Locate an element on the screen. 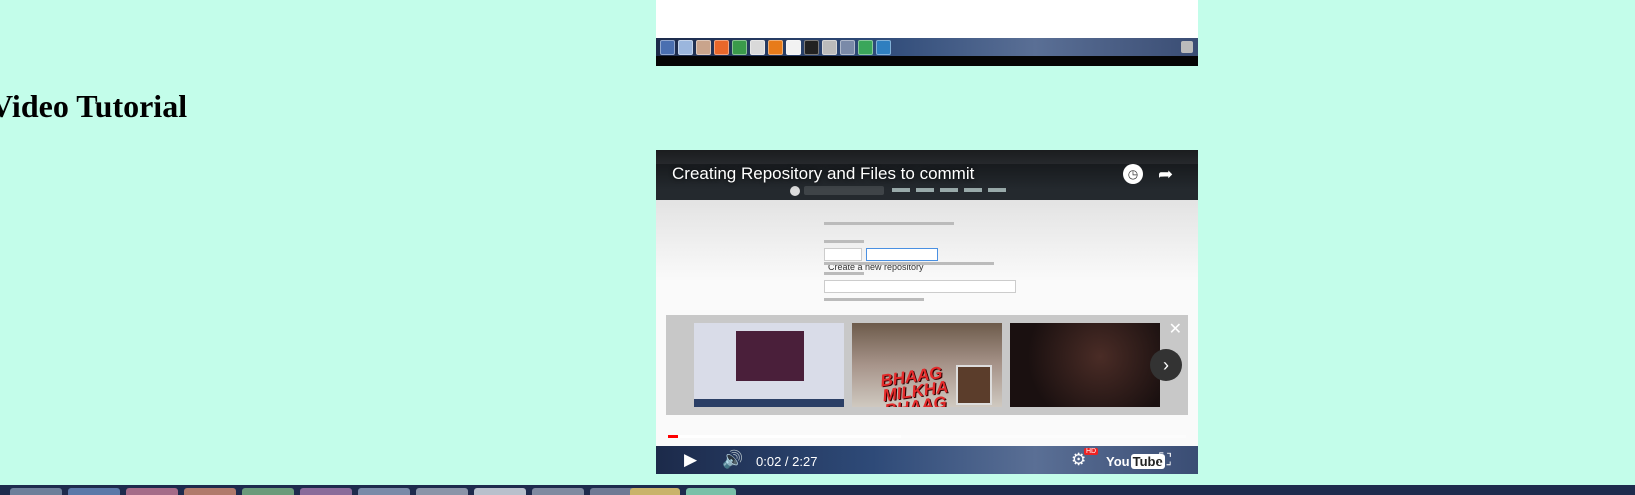 The height and width of the screenshot is (495, 1635). video-title: Creating Repository and Files to commit is located at coordinates (823, 174).